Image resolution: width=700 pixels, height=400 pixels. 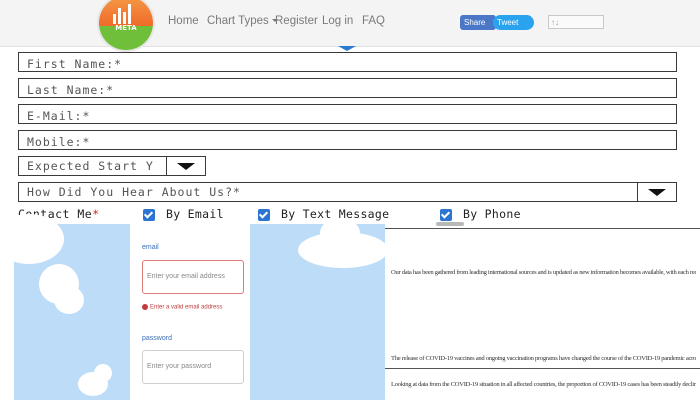 What do you see at coordinates (195, 214) in the screenshot?
I see `contact-email-label: By Email` at bounding box center [195, 214].